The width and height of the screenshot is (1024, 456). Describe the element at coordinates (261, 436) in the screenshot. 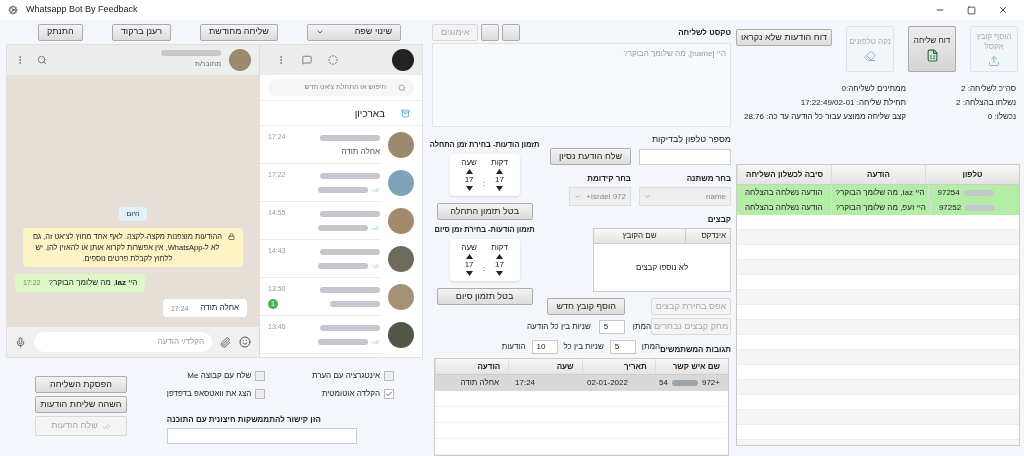

I see `webhook-field` at that location.